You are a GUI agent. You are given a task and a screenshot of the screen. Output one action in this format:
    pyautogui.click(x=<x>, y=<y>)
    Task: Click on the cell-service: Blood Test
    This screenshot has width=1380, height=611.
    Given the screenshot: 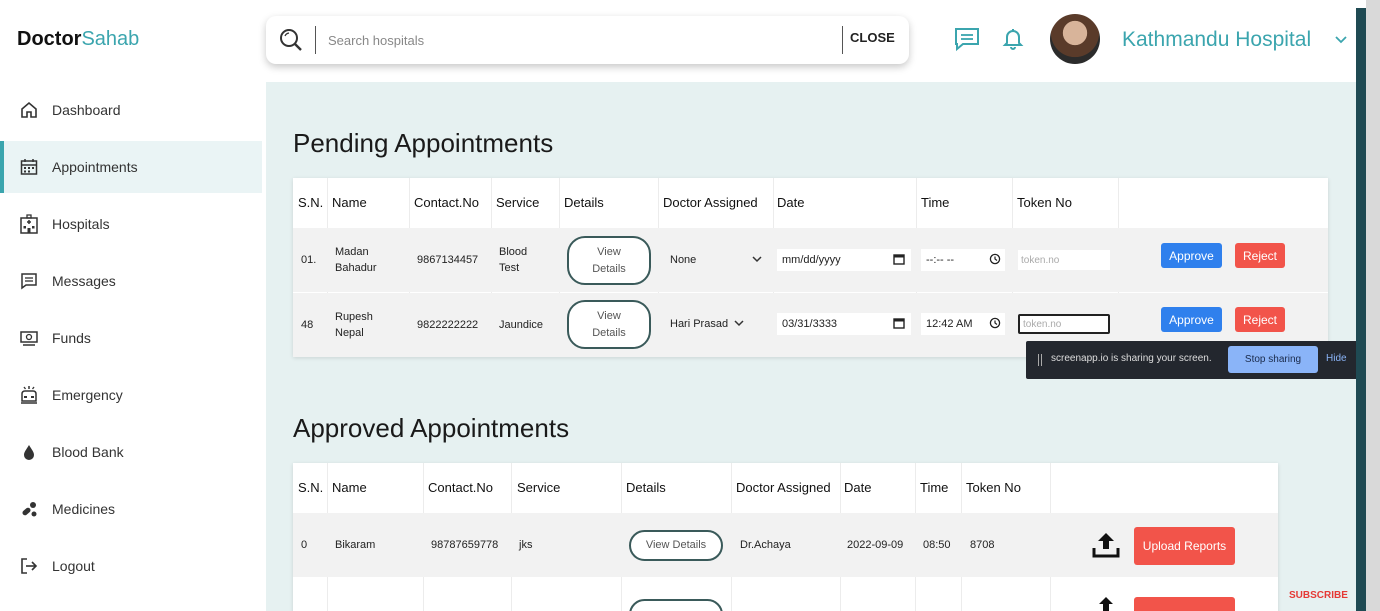 What is the action you would take?
    pyautogui.click(x=513, y=260)
    